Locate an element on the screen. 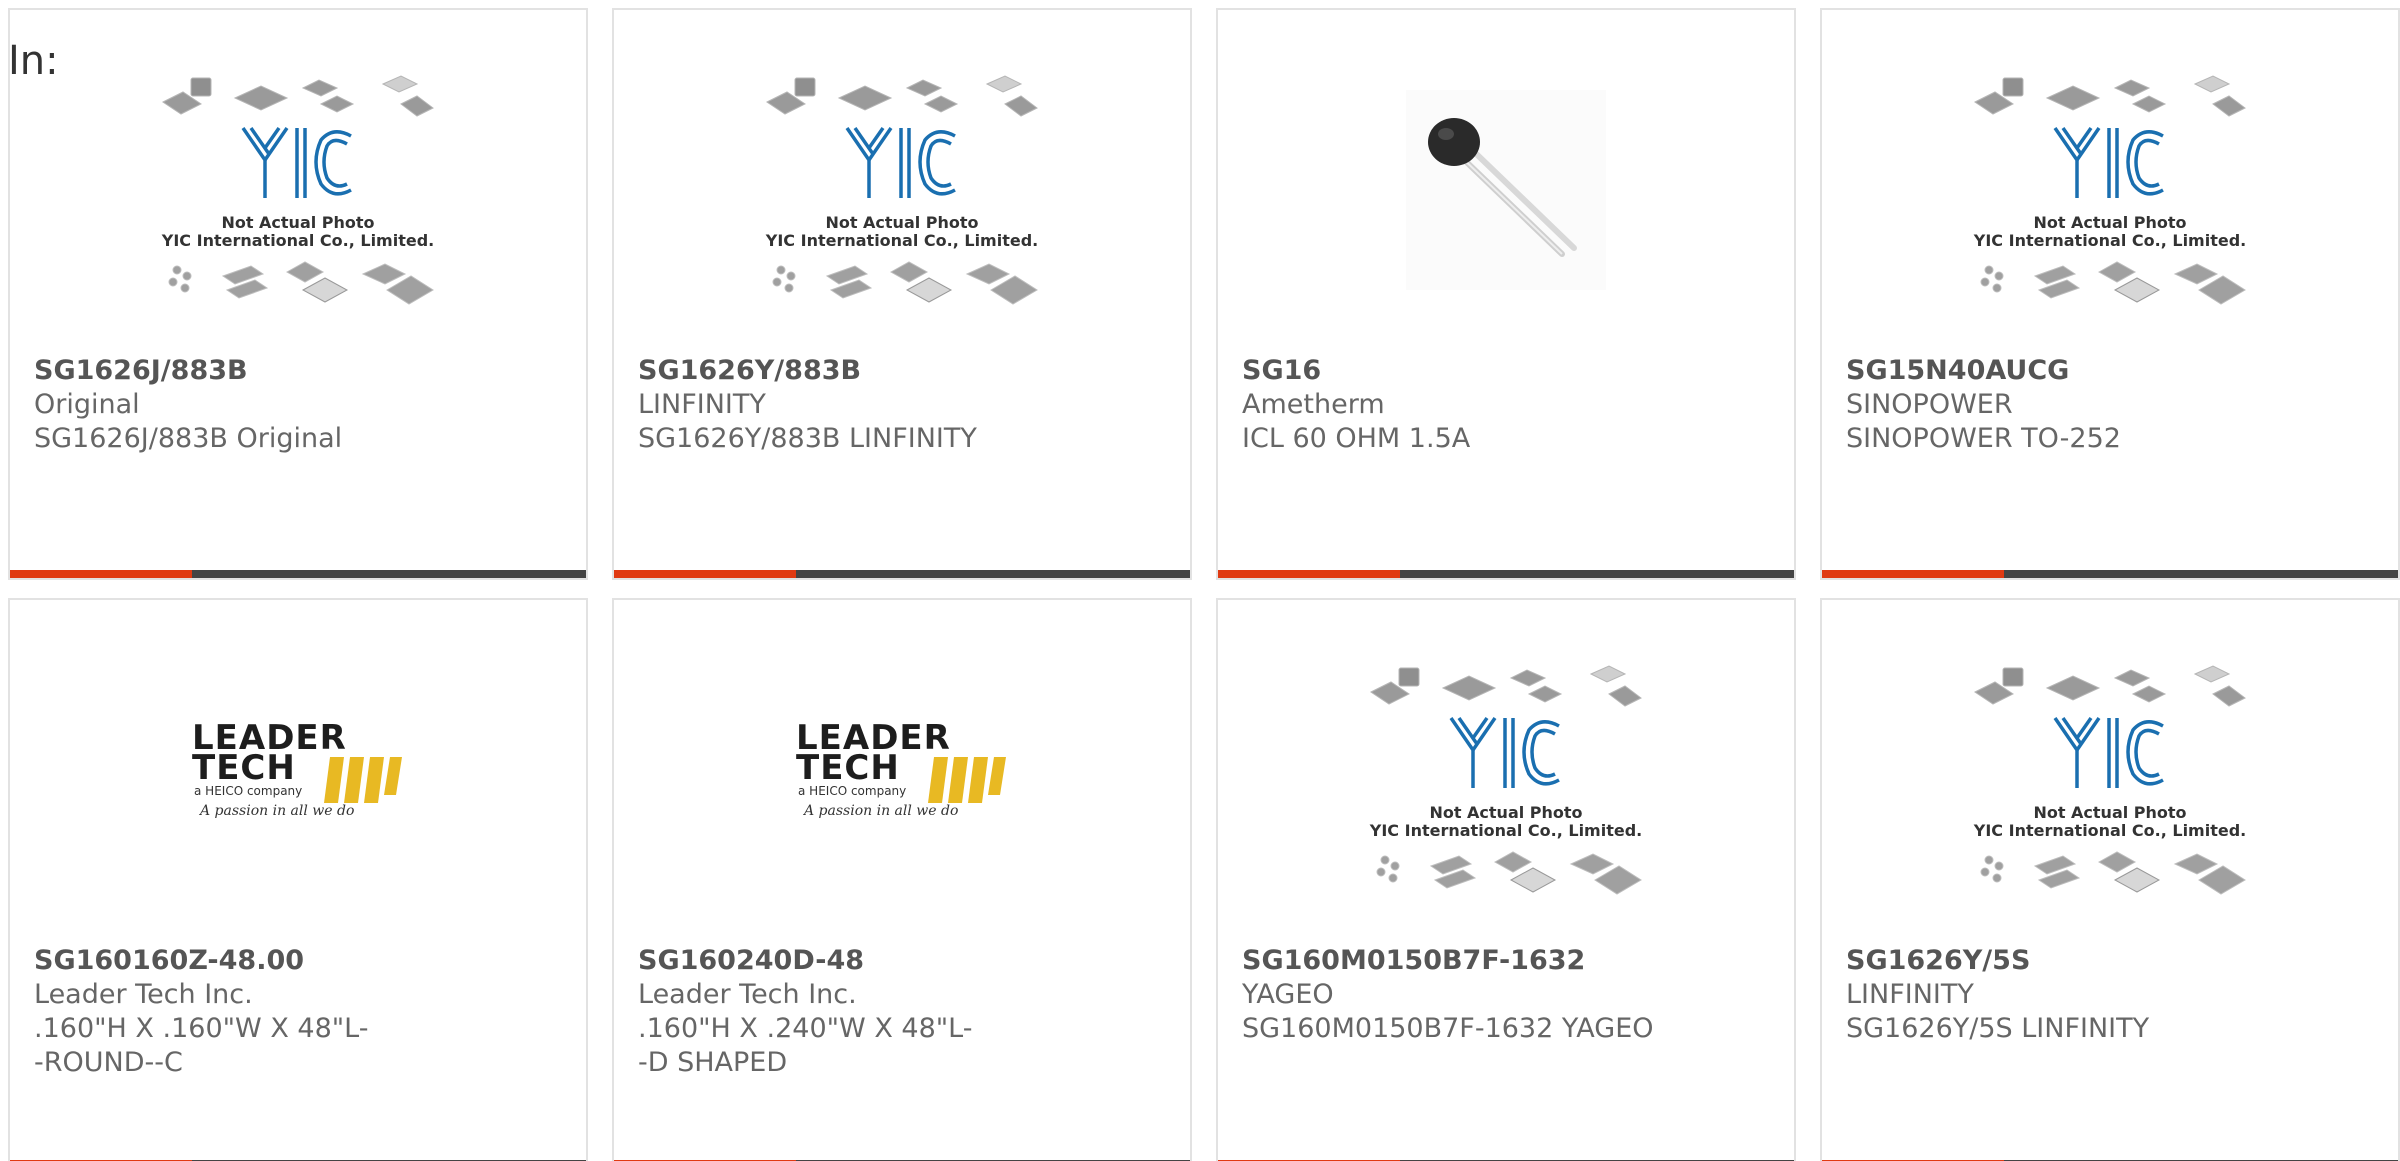  product-meta: SG1626Y/5S LINFINITY SG1626Y/5S LINFINITY is located at coordinates (2110, 995).